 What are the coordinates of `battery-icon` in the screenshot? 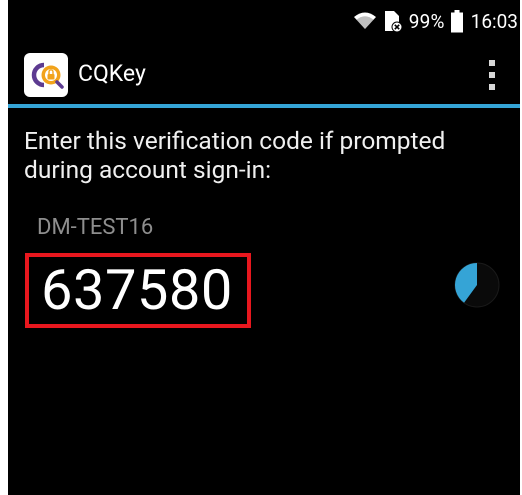 It's located at (456, 21).